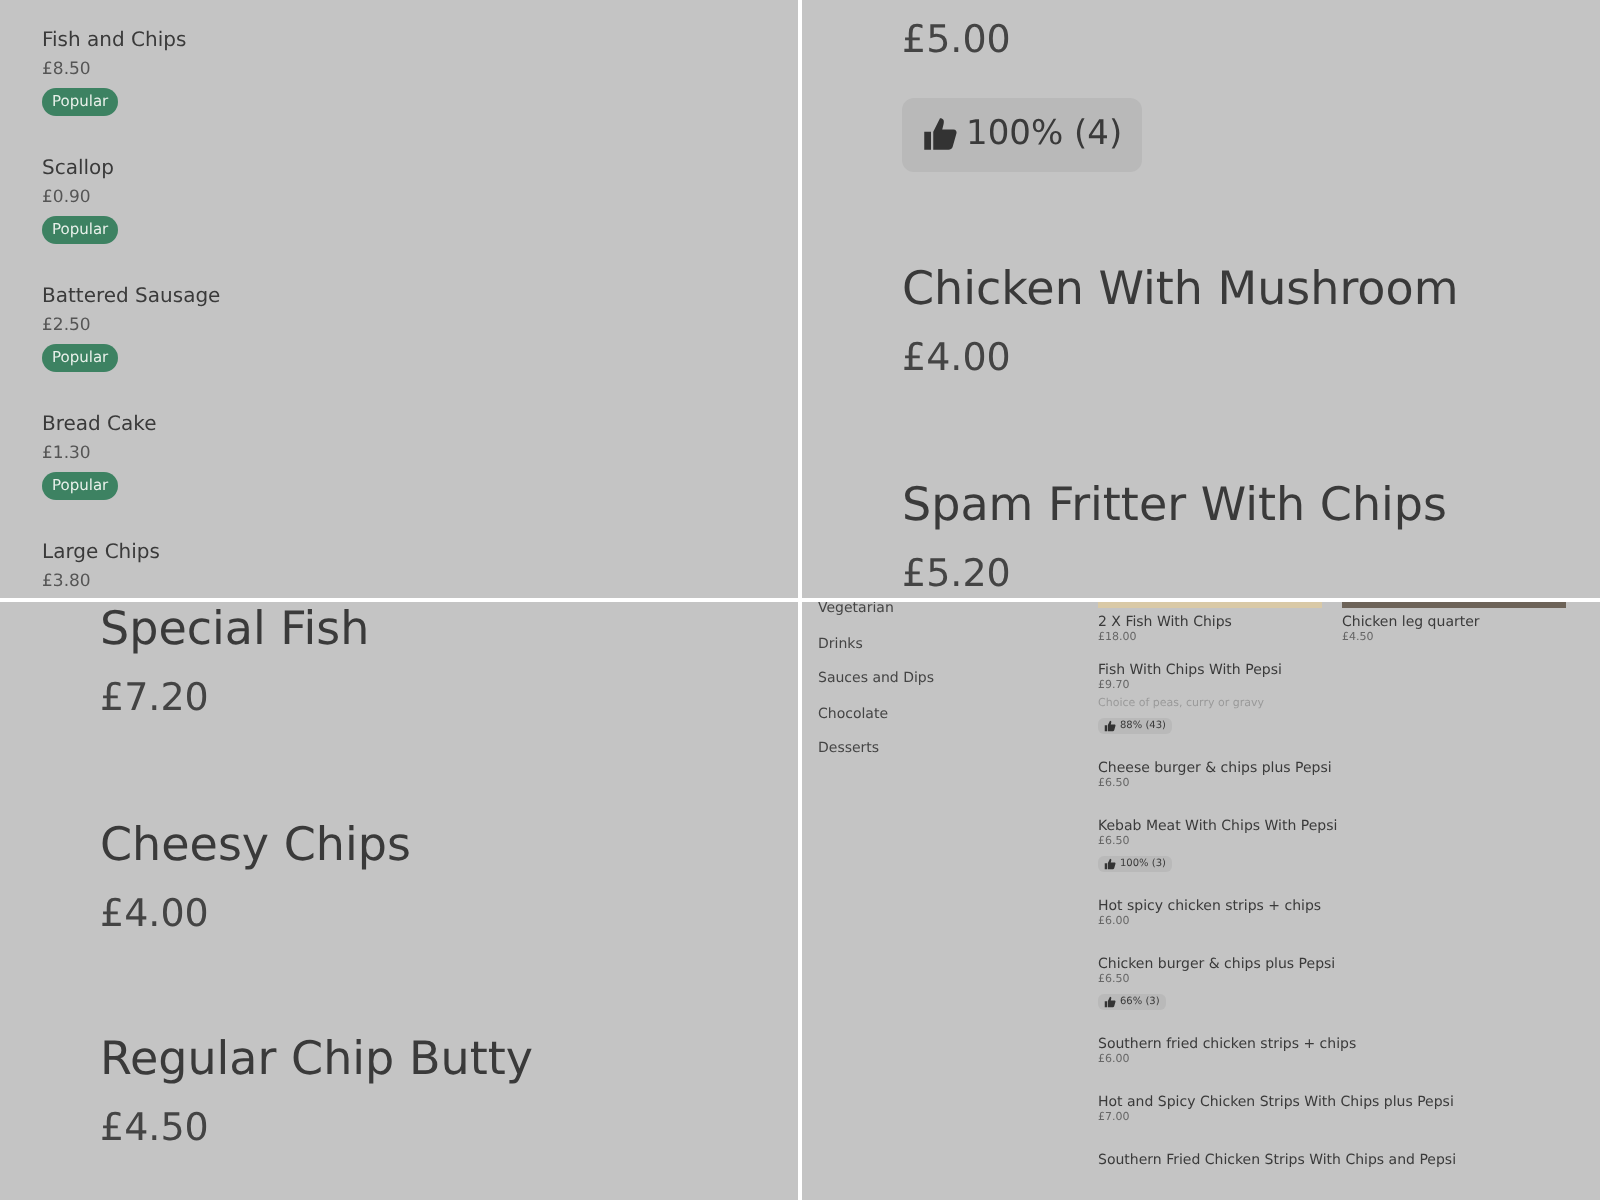  What do you see at coordinates (399, 630) in the screenshot?
I see `item-name: Special Fish` at bounding box center [399, 630].